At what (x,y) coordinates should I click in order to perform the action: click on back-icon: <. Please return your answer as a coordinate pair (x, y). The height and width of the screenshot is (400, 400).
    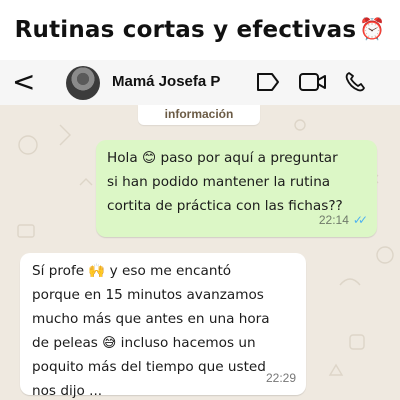
    Looking at the image, I should click on (23, 82).